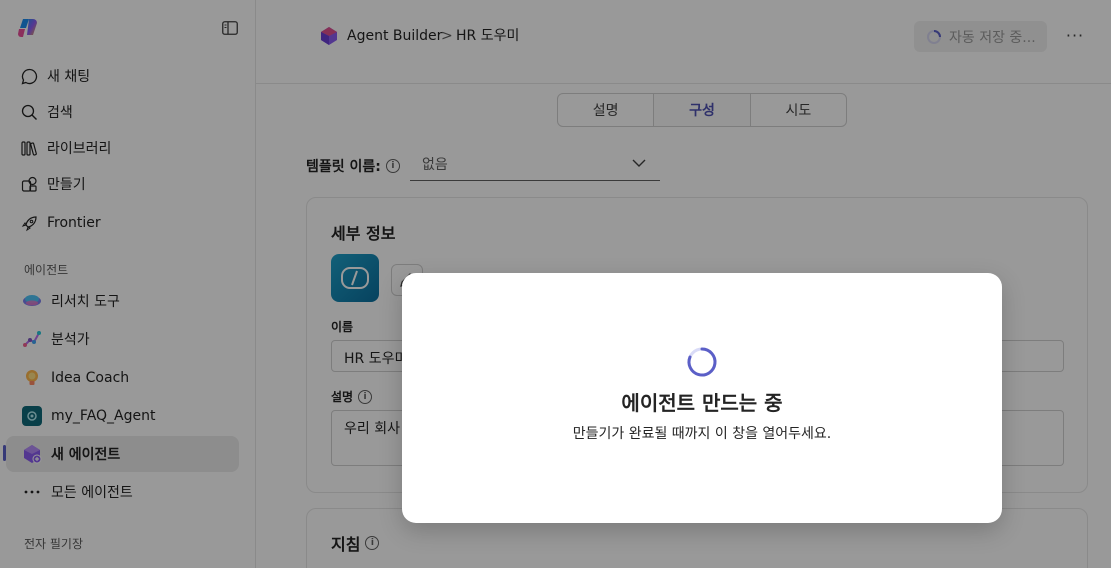 This screenshot has width=1111, height=568. I want to click on dialog-subtitle: 만들기가 완료될 때까지 이 창을 열어두세요., so click(702, 434).